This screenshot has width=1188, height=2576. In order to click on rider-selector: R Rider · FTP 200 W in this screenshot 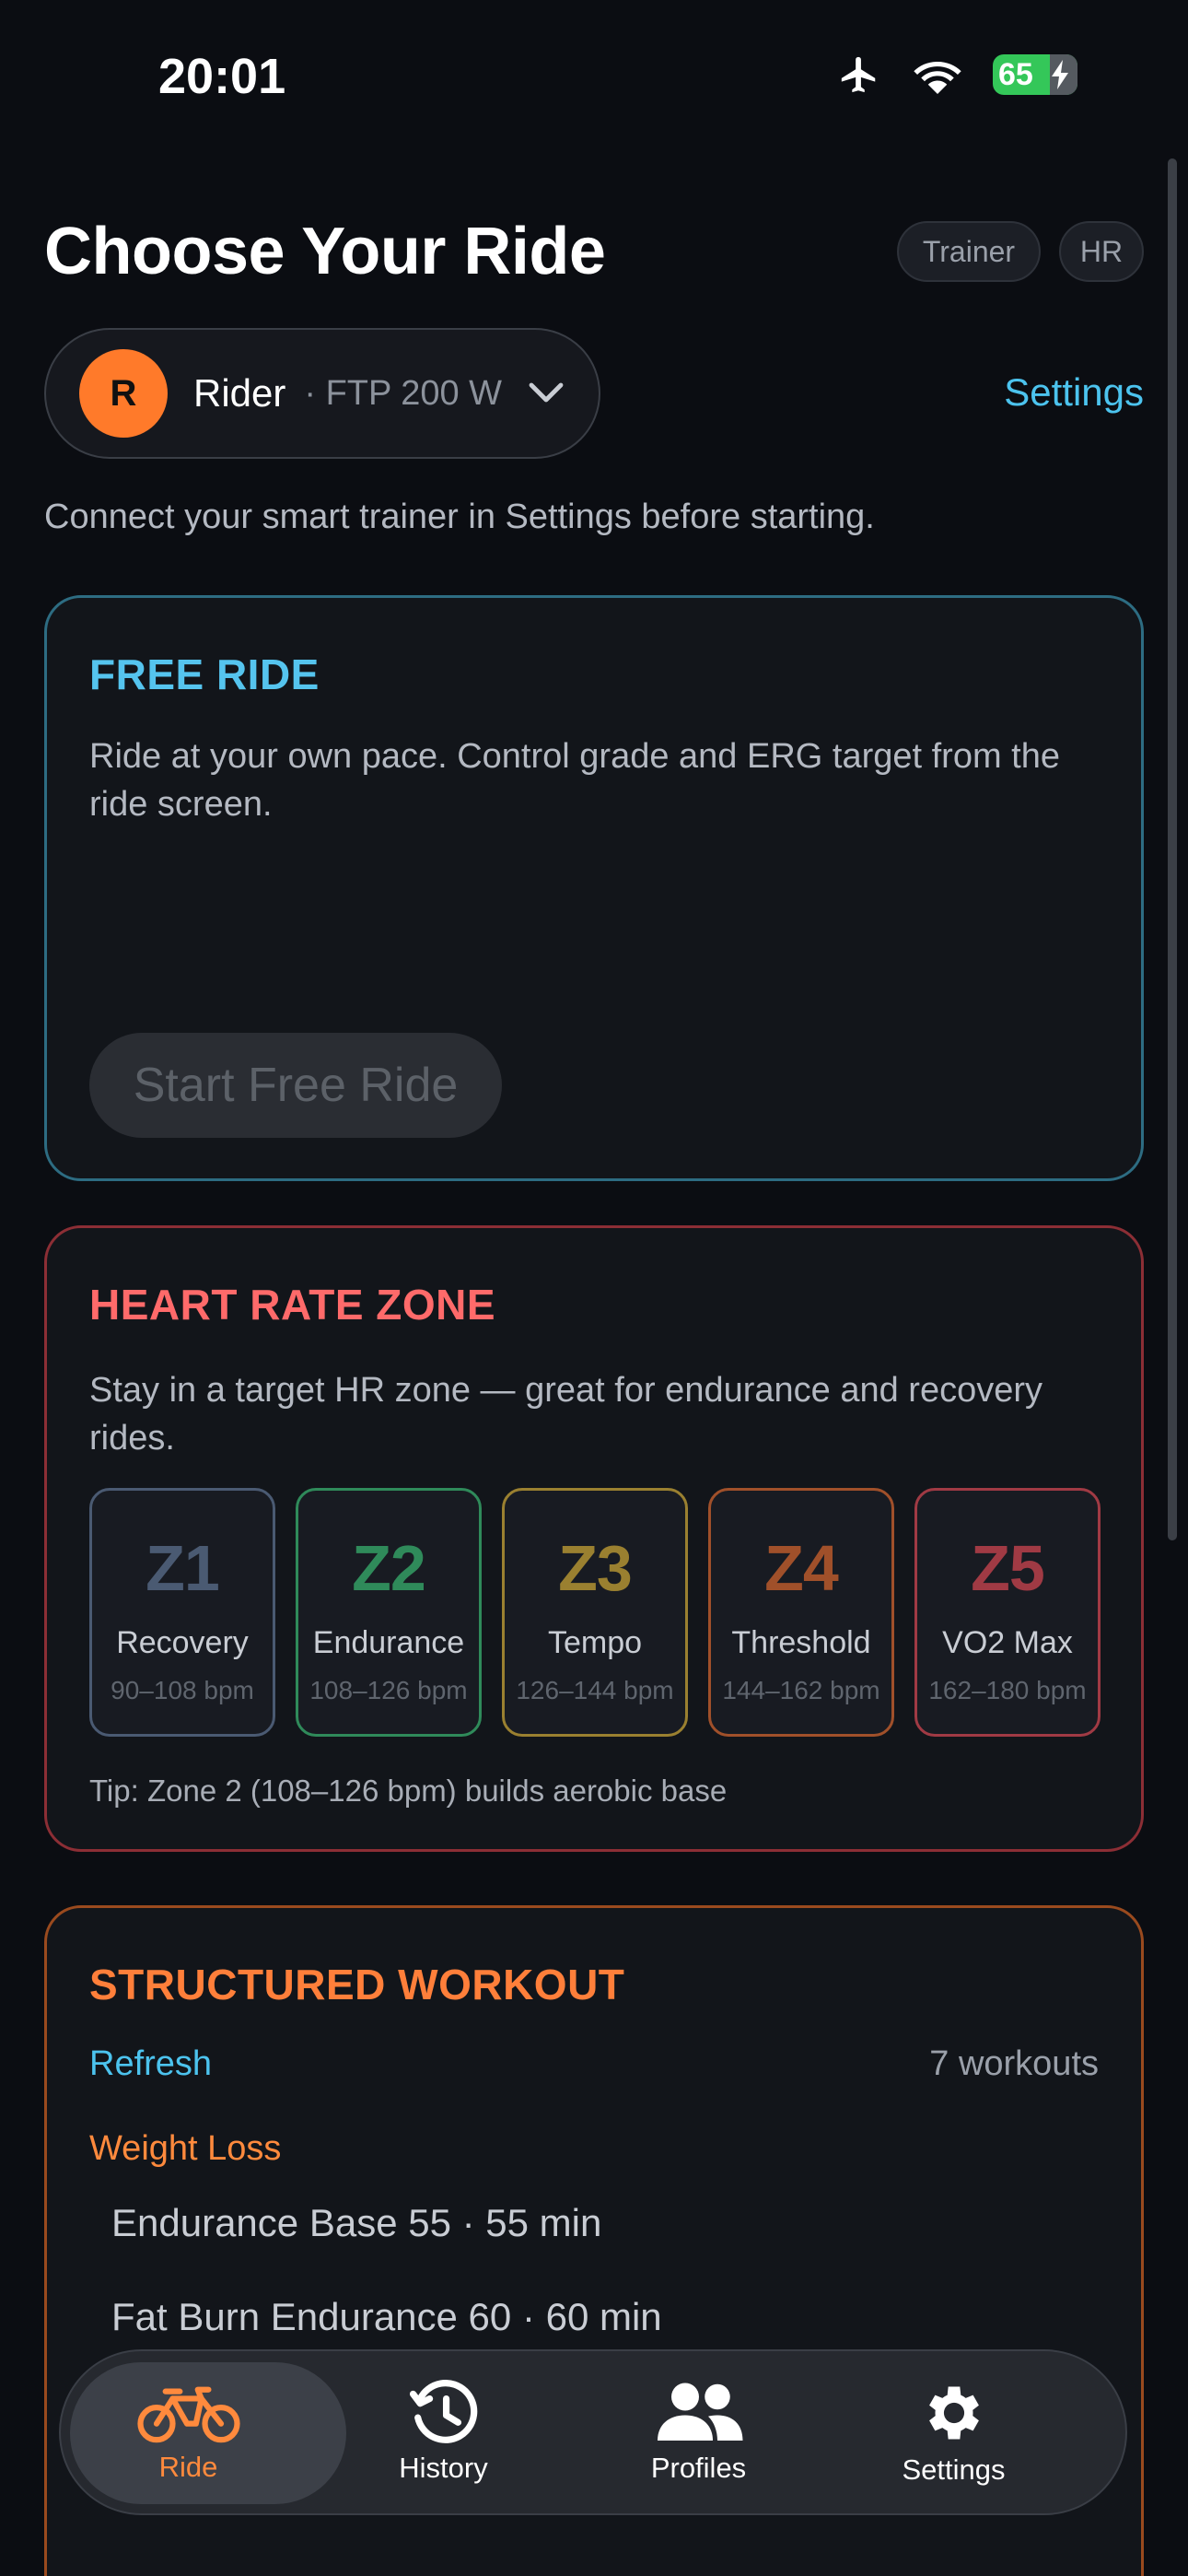, I will do `click(322, 393)`.